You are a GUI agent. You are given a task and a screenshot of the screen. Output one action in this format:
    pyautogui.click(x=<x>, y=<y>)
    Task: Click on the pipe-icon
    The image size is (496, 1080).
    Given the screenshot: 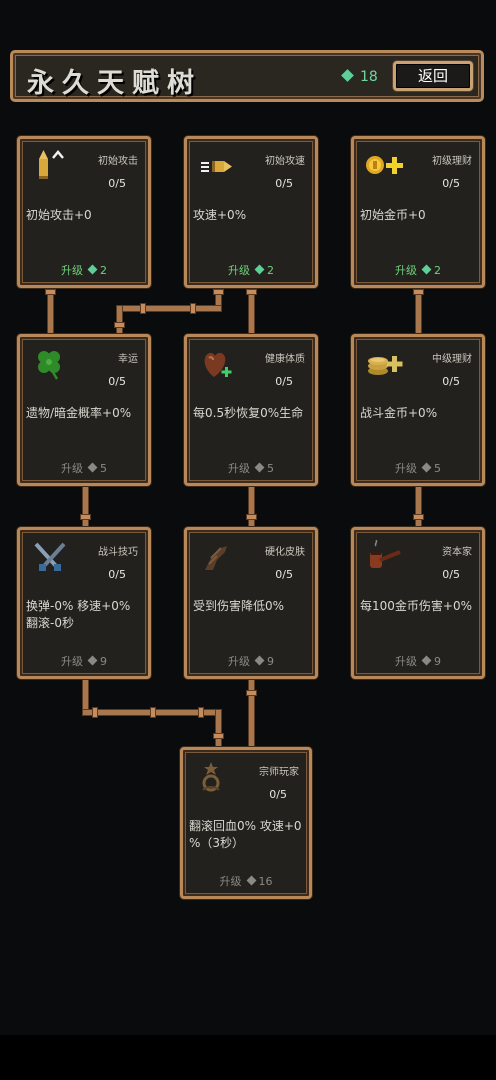 What is the action you would take?
    pyautogui.click(x=386, y=556)
    